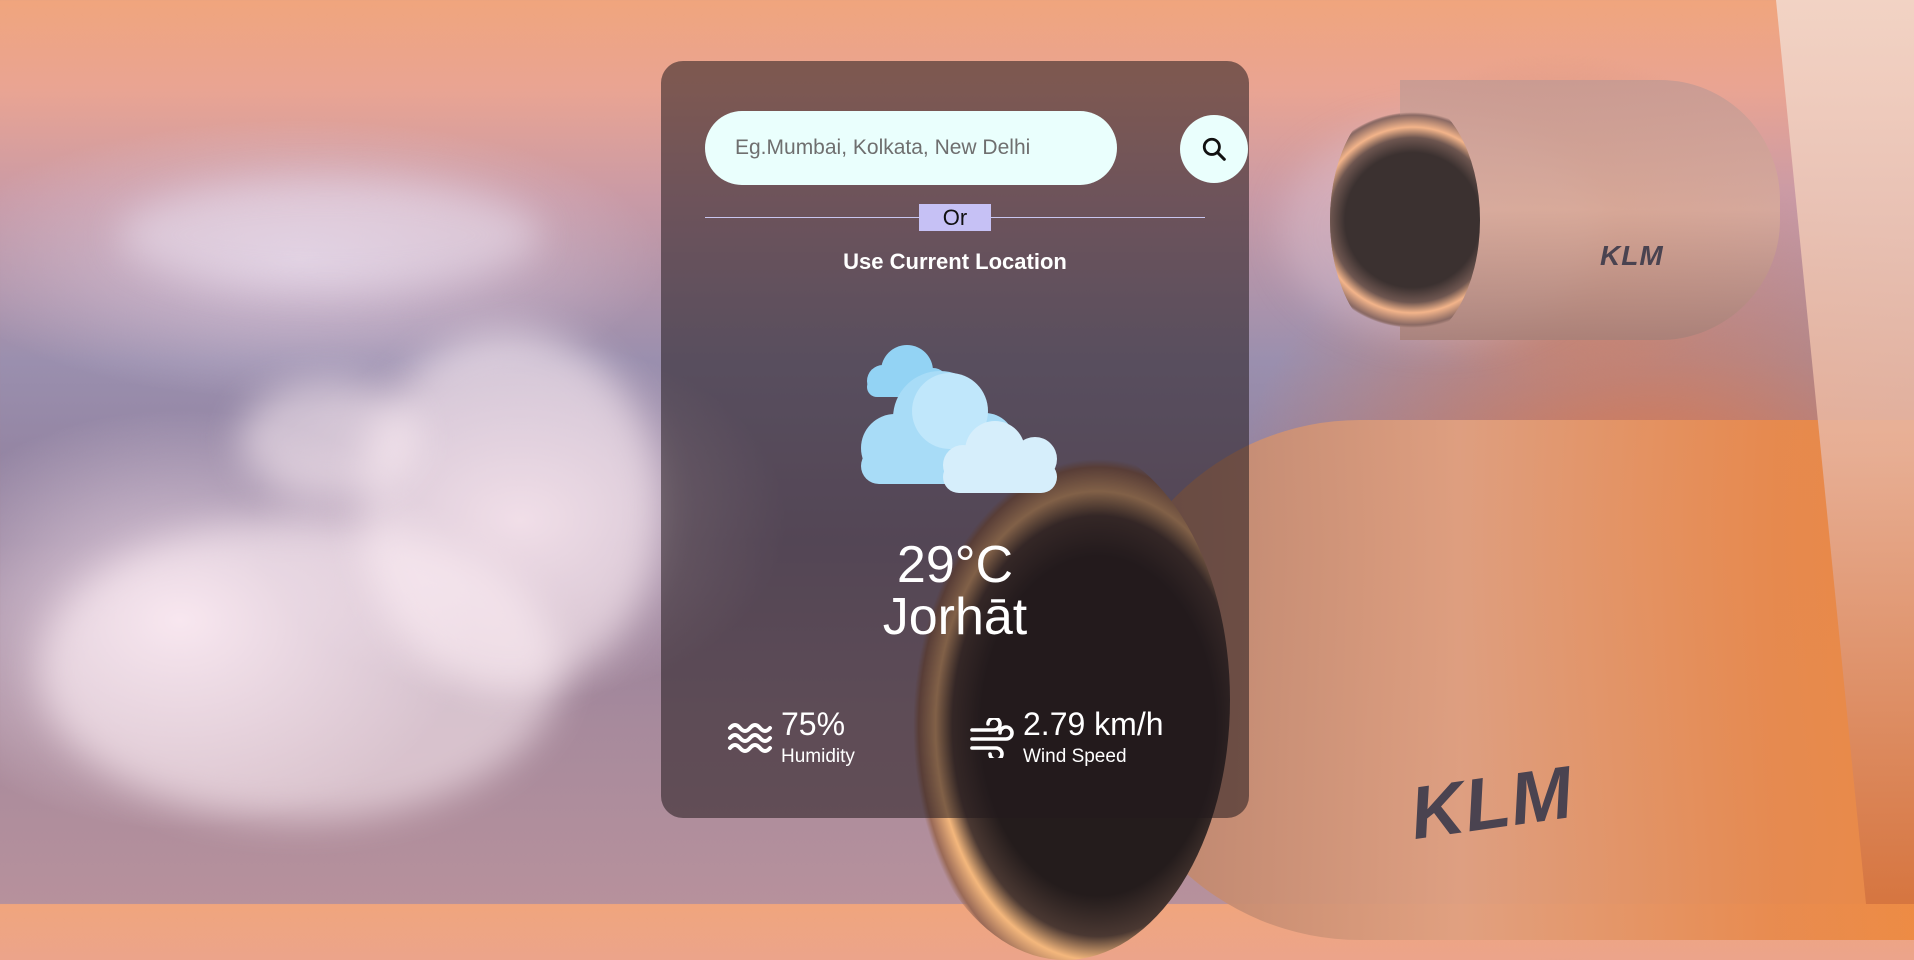 The width and height of the screenshot is (1914, 960). I want to click on humidity-label: Humidity, so click(818, 756).